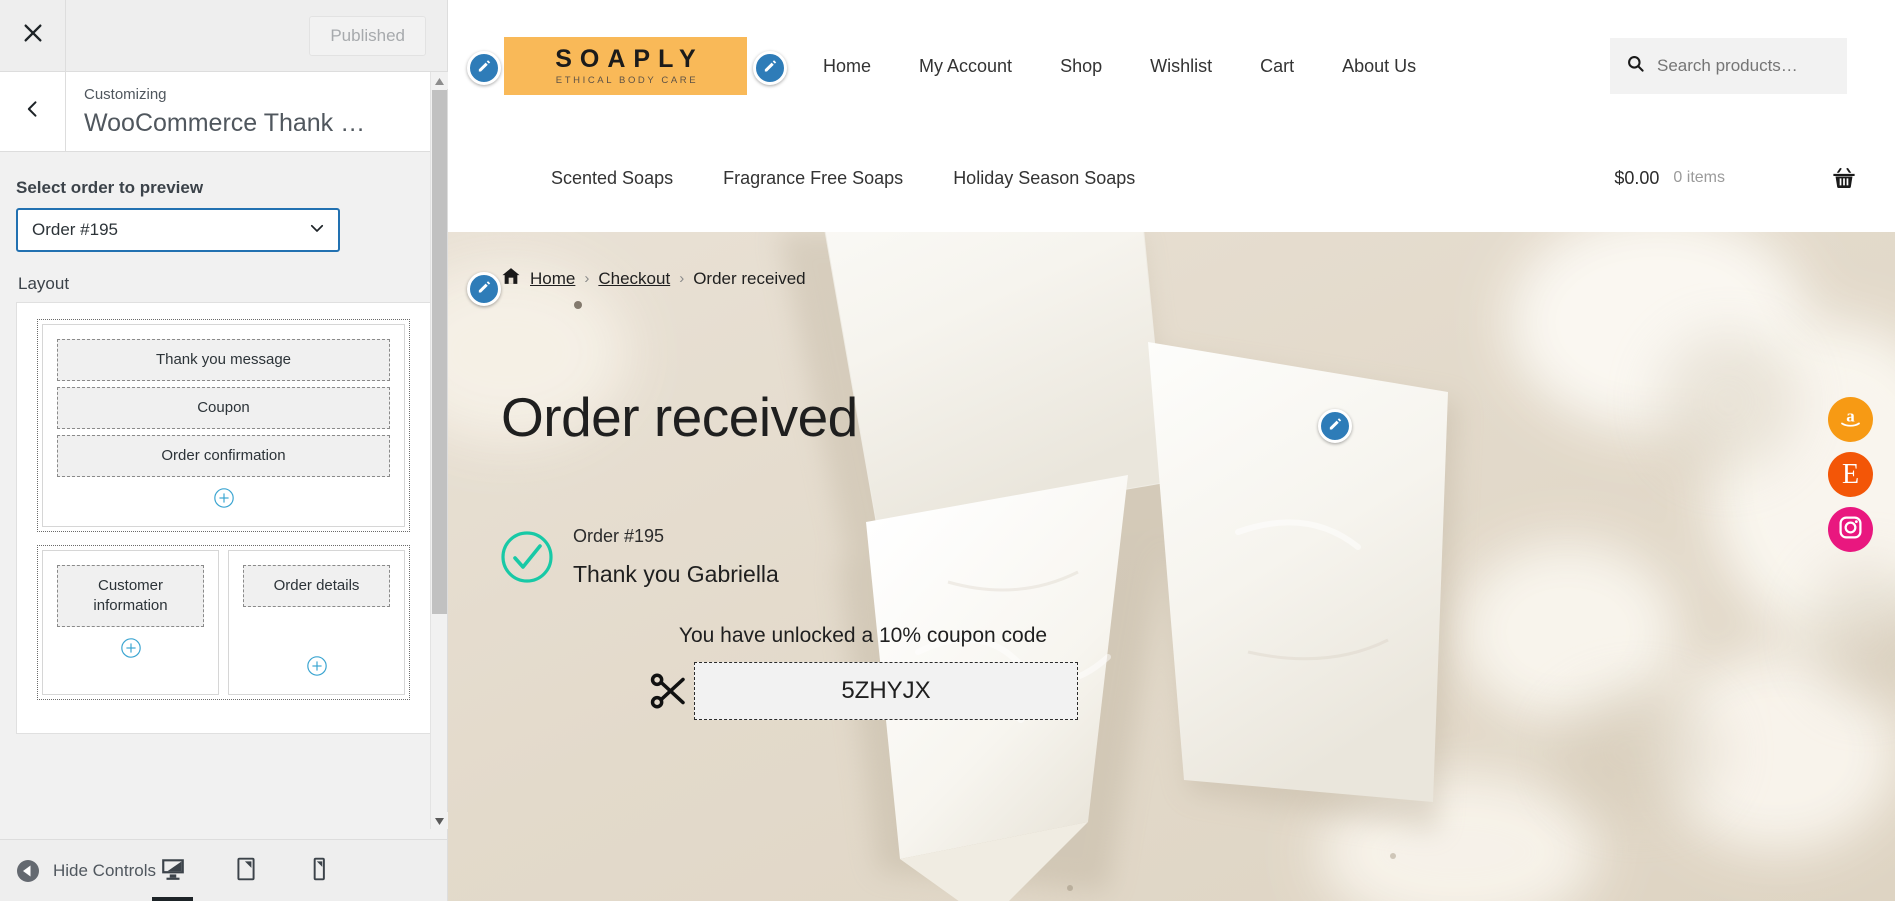 This screenshot has height=901, width=1895. I want to click on page-title: Order received, so click(679, 417).